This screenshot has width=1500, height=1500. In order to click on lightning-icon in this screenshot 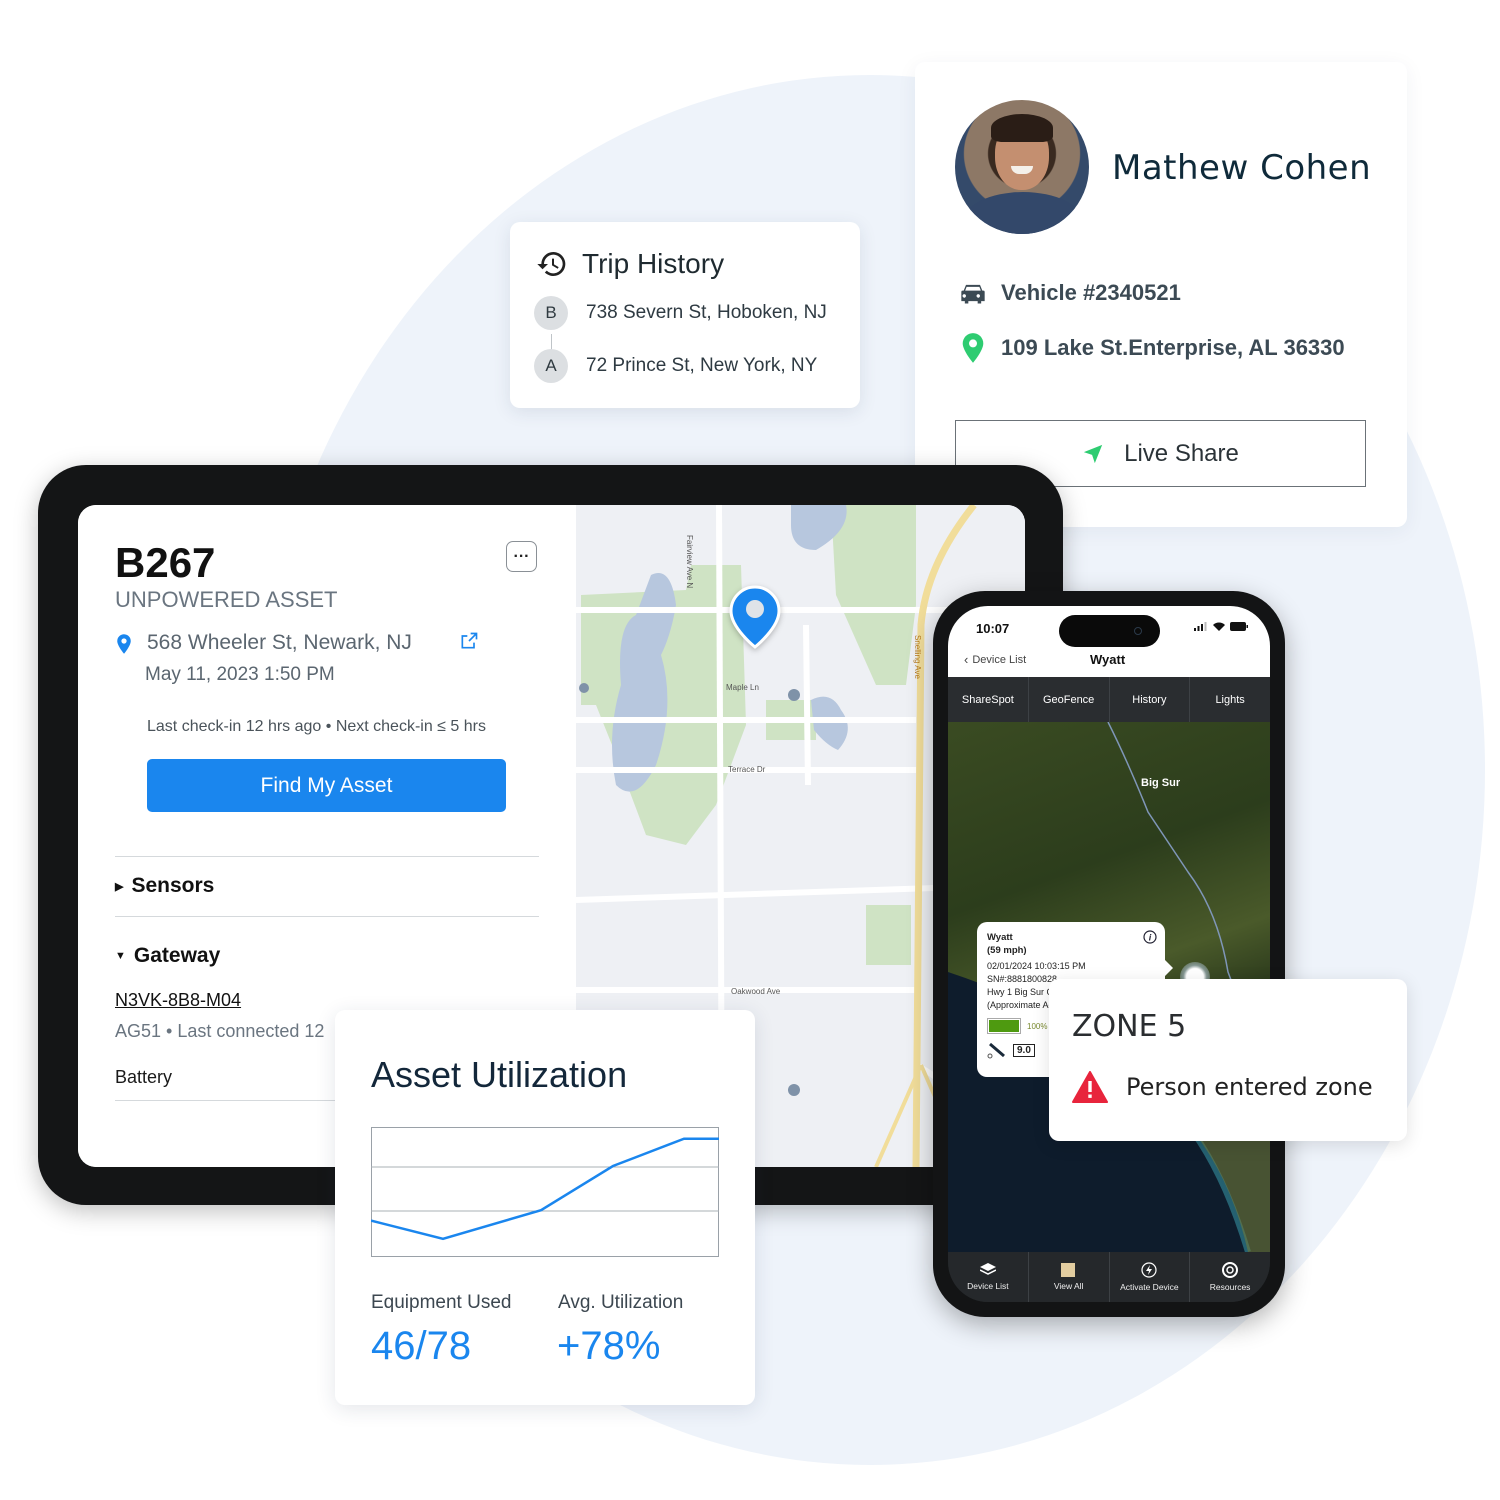, I will do `click(1149, 1270)`.